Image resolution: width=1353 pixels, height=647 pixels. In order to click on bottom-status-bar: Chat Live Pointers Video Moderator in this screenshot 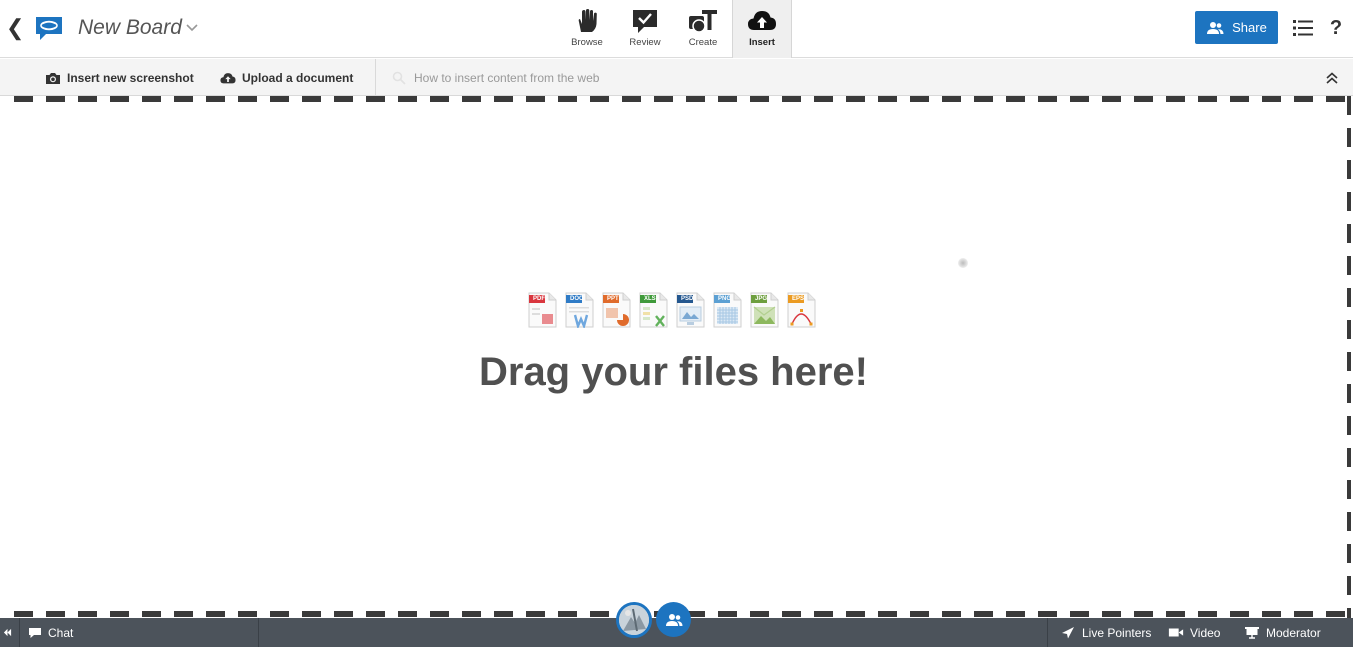, I will do `click(676, 624)`.